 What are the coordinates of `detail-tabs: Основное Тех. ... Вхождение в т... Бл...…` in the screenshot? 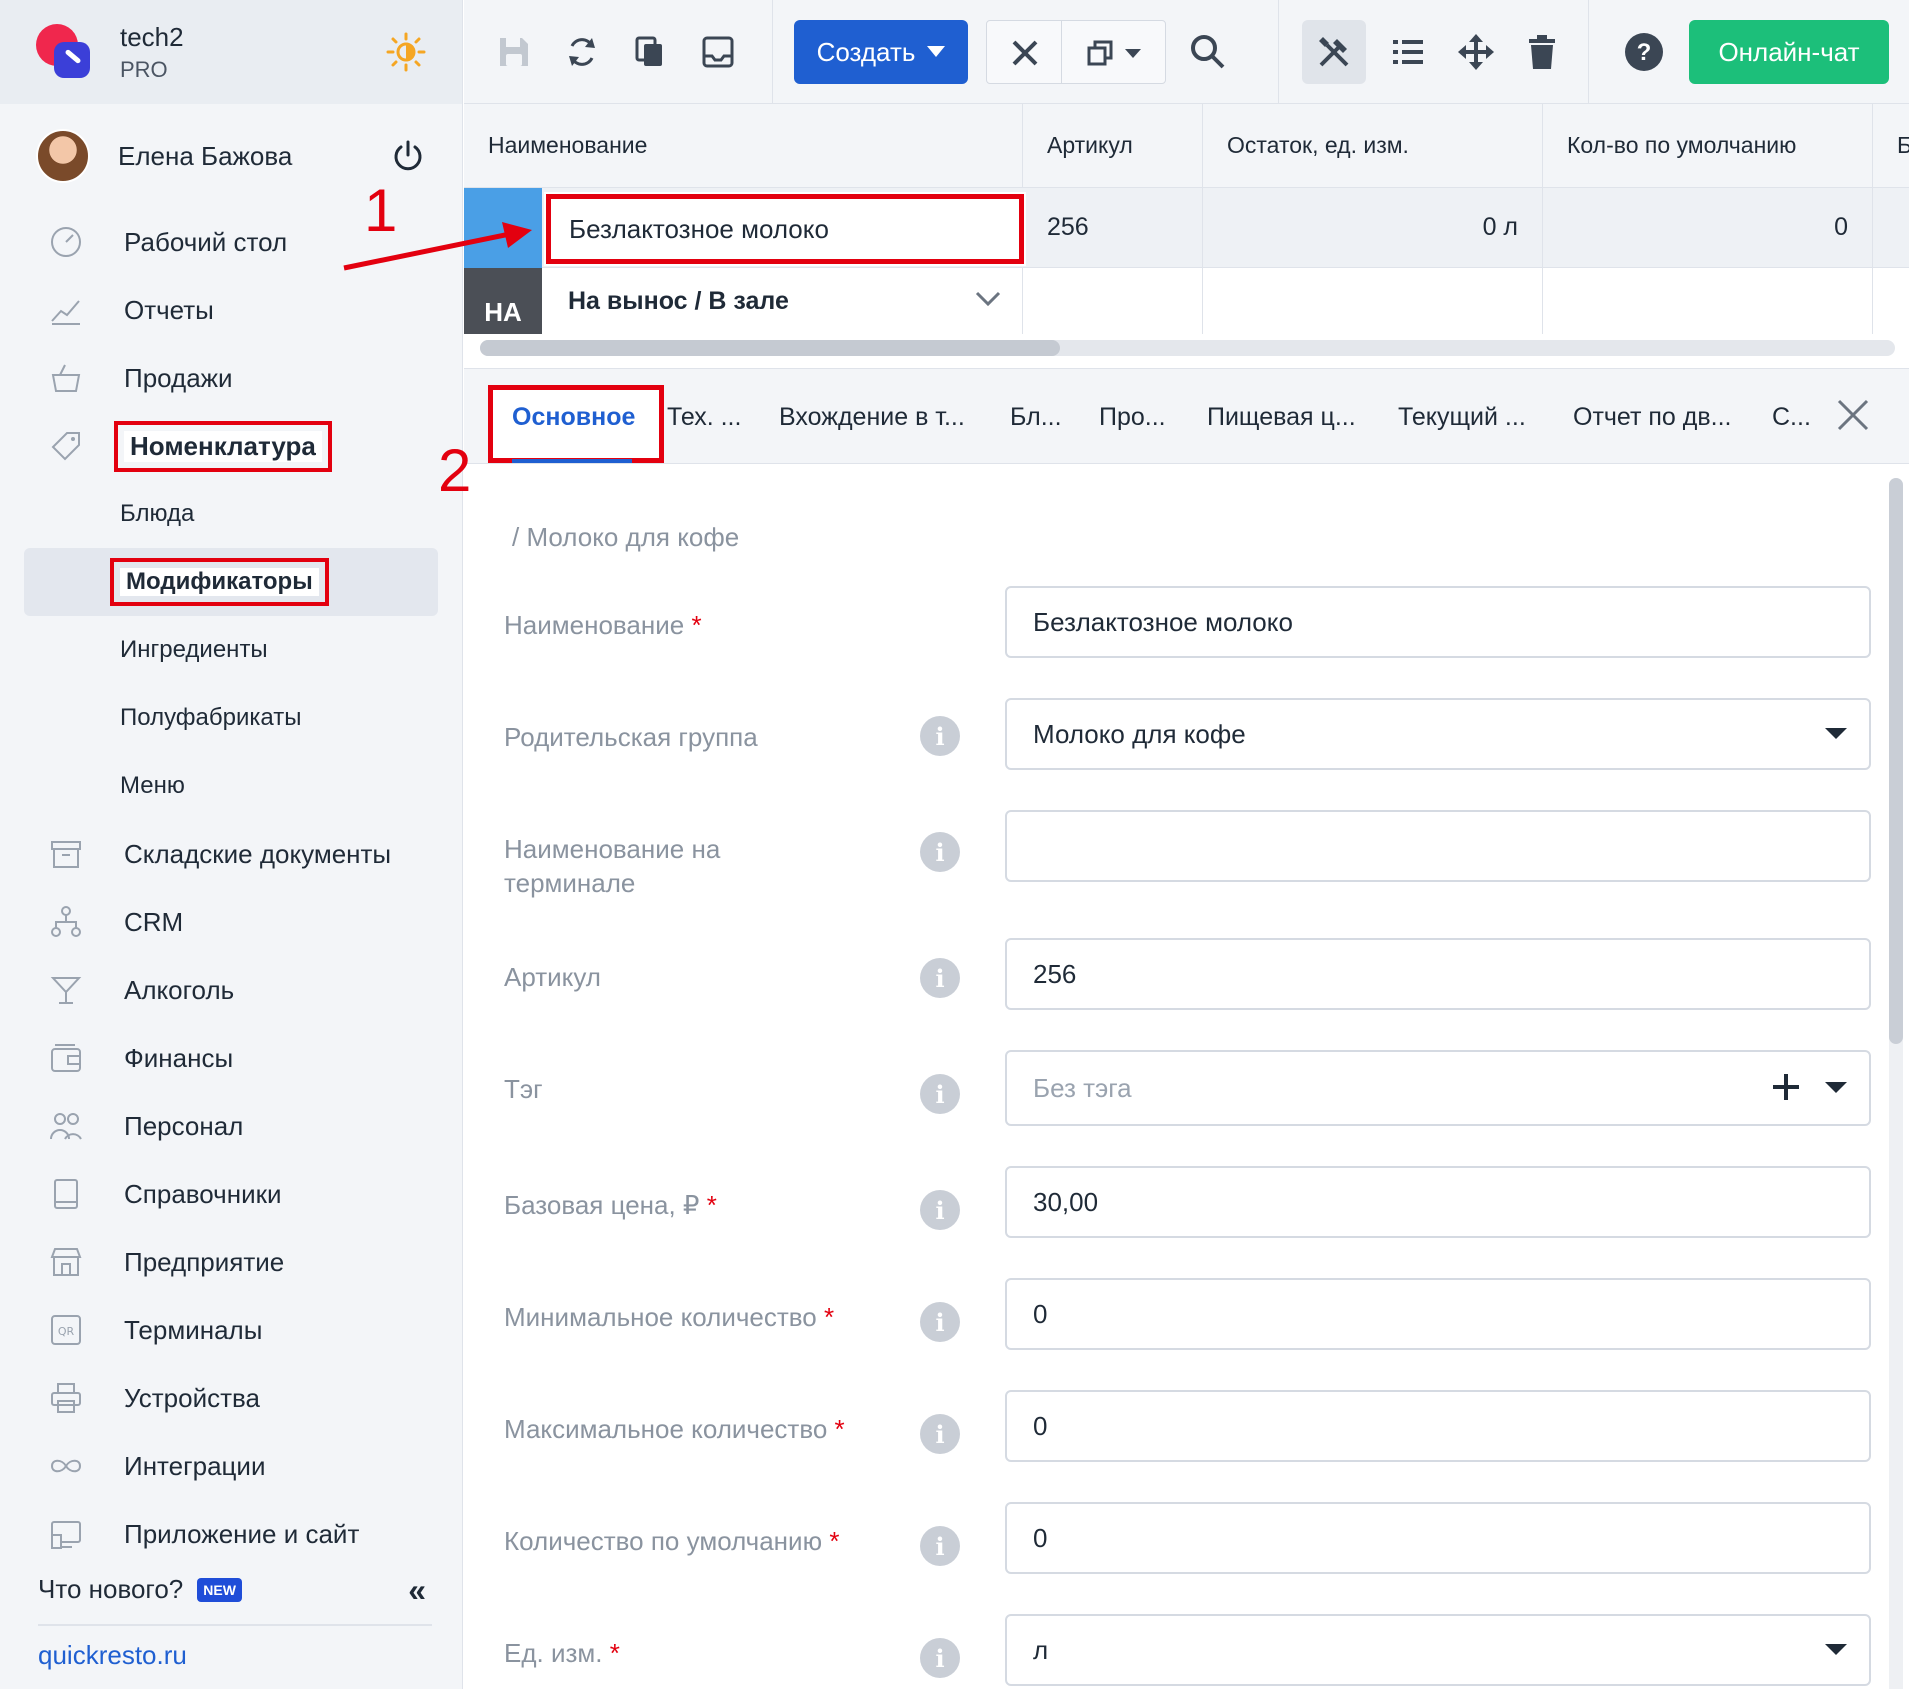 It's located at (1186, 416).